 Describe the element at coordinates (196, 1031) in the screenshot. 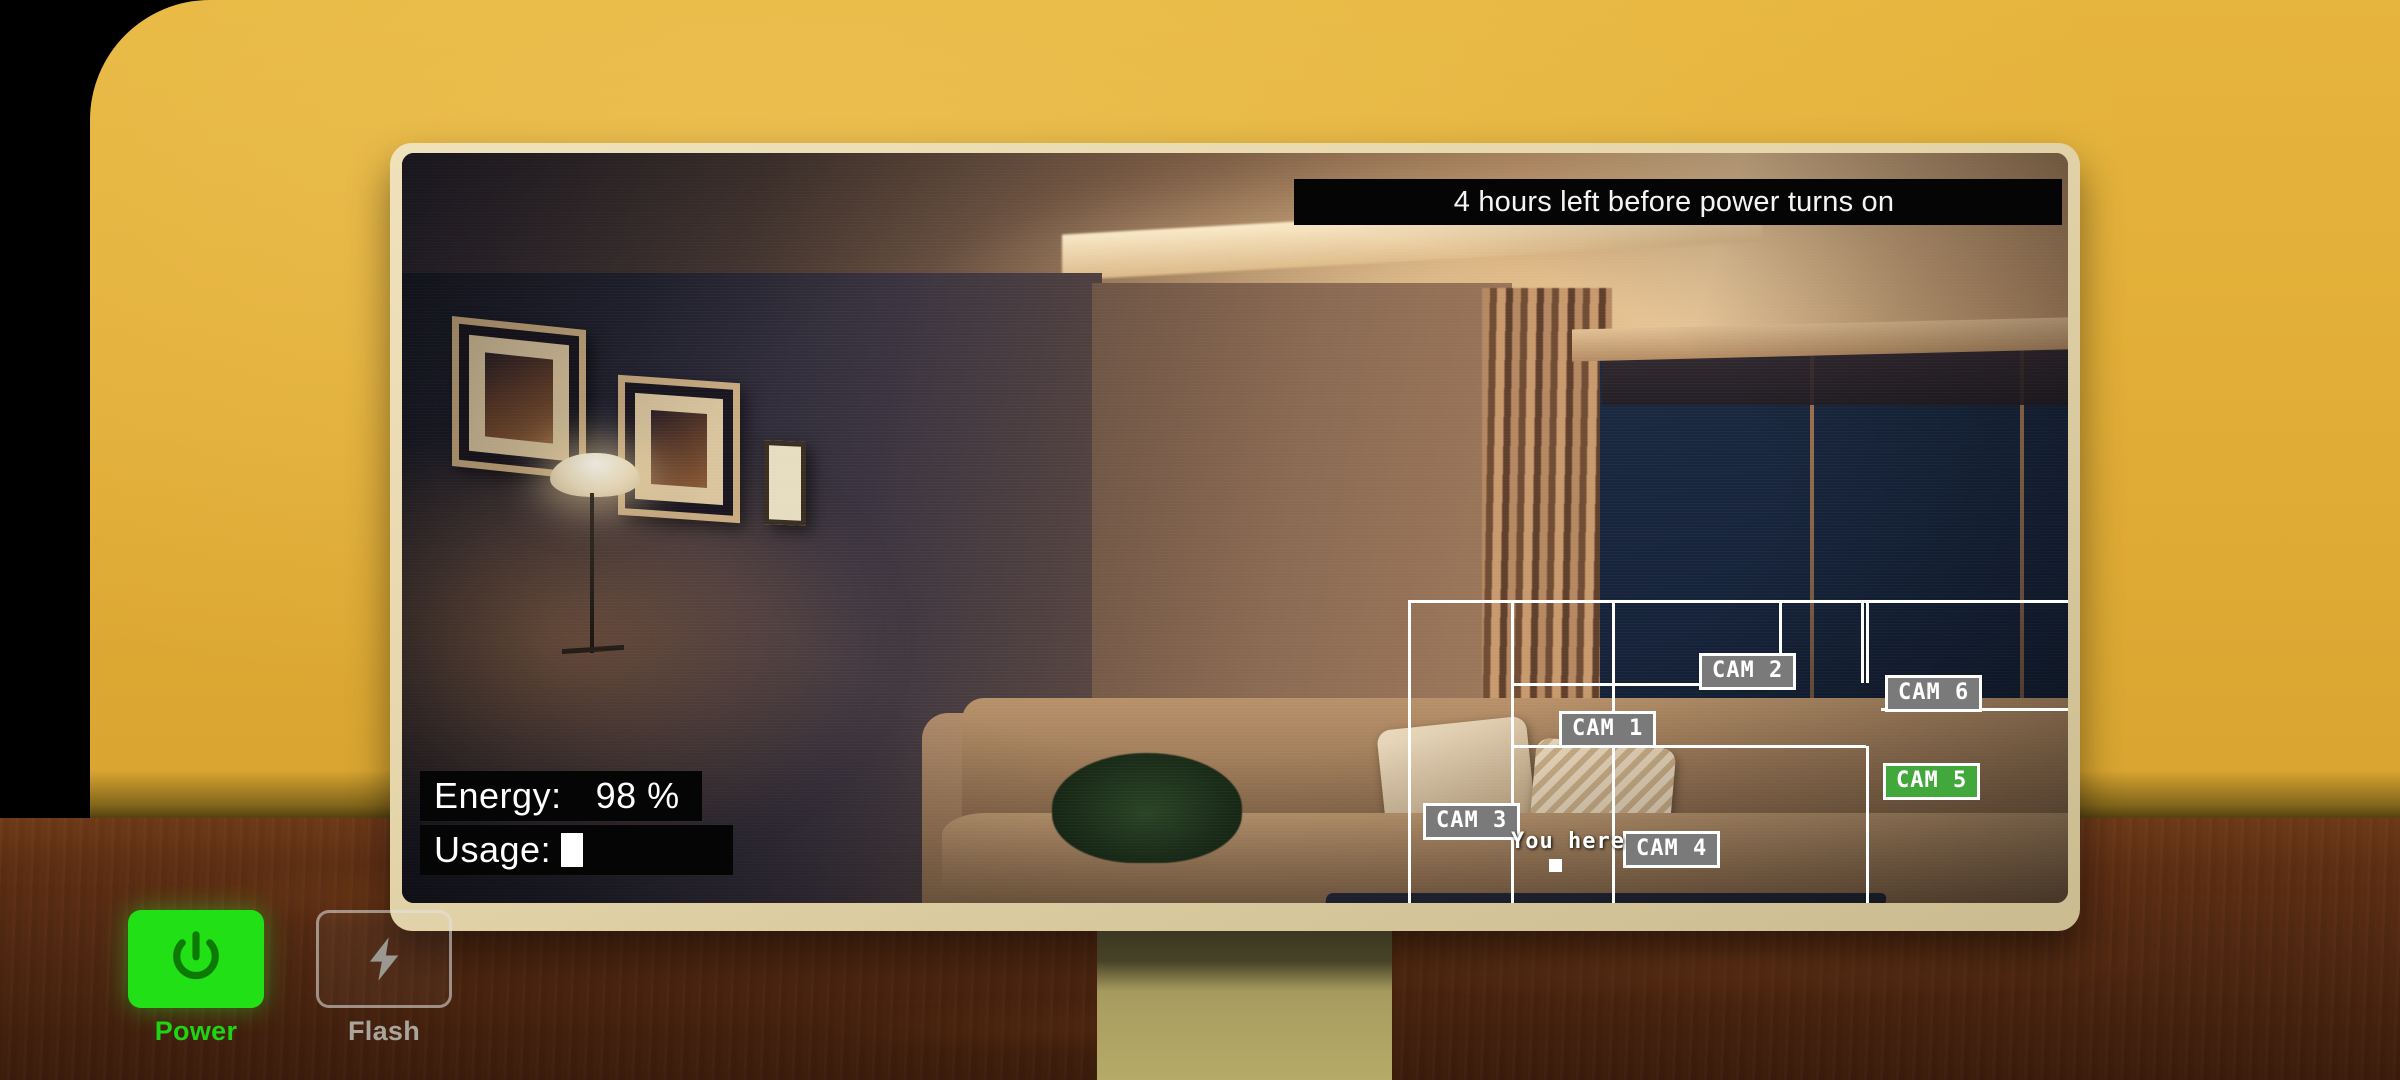

I see `power-button-label: Power` at that location.